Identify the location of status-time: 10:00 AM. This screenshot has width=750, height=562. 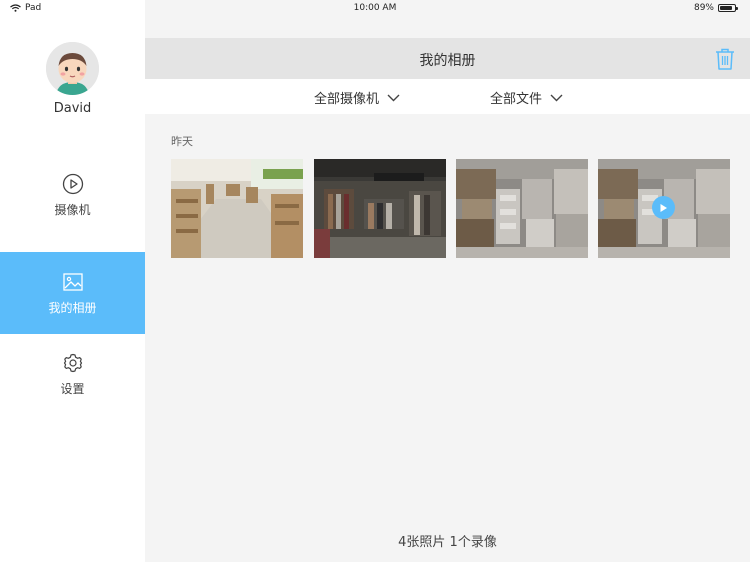
(375, 8).